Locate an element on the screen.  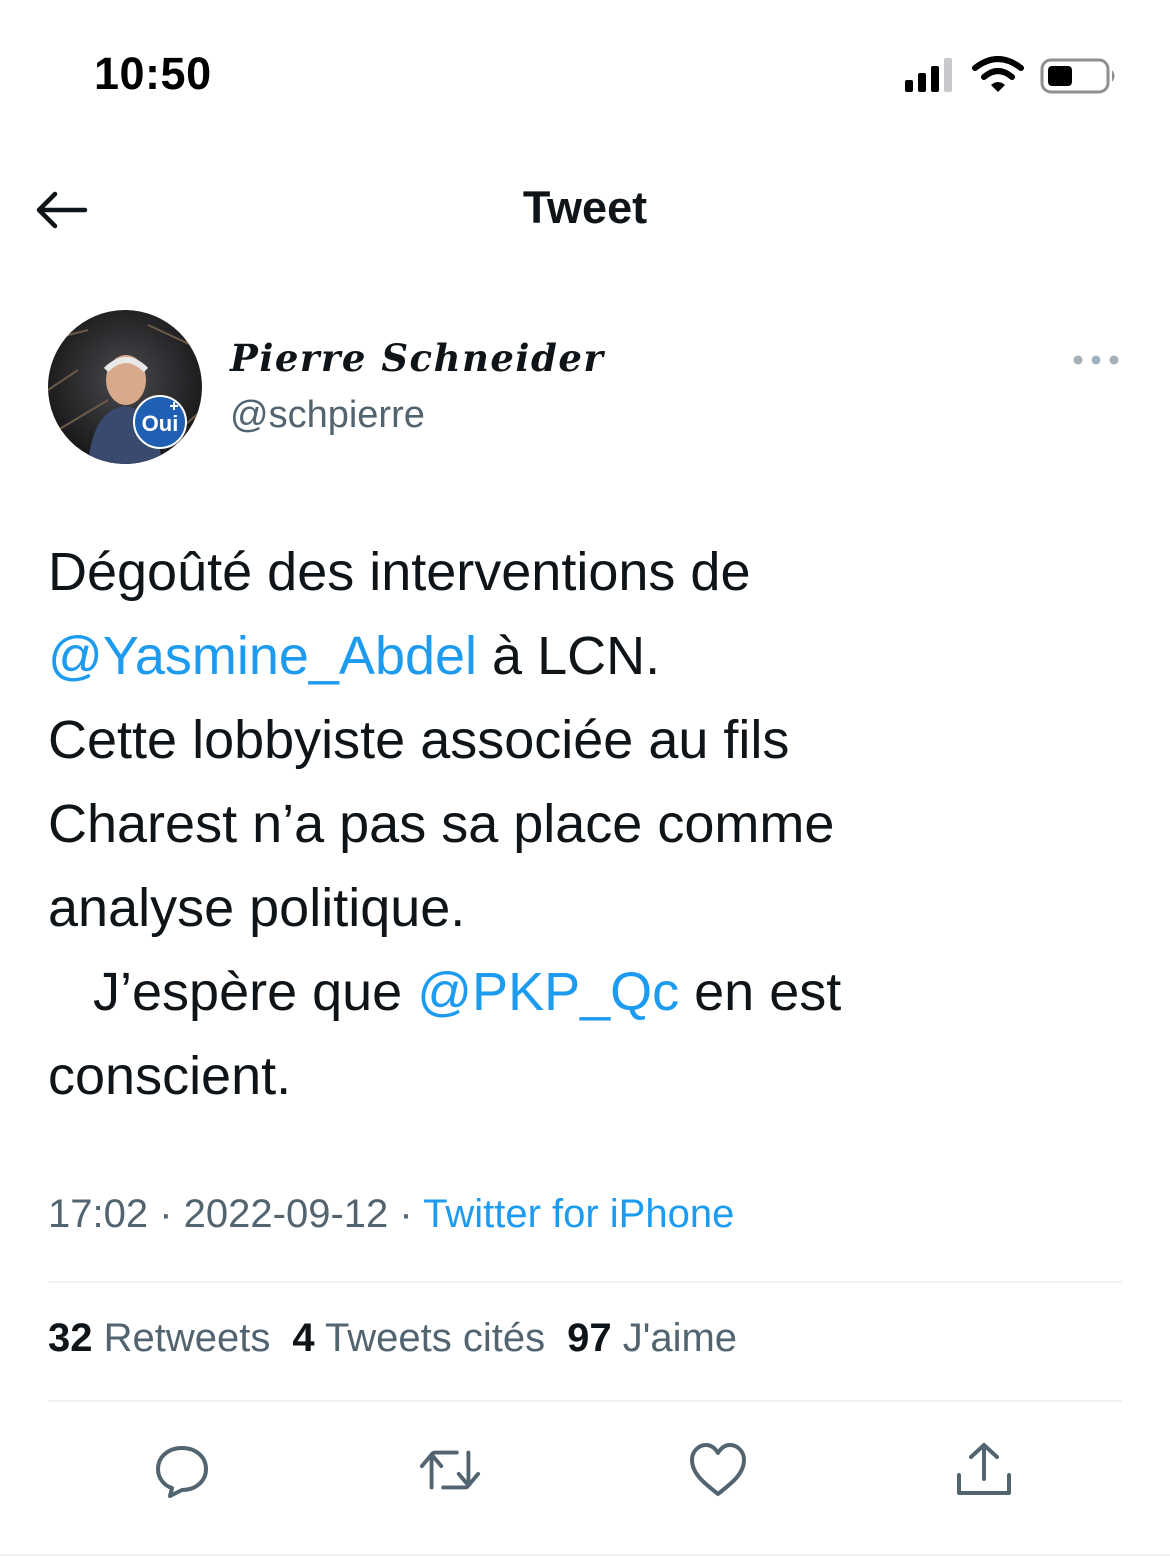
reply-icon is located at coordinates (182, 1472).